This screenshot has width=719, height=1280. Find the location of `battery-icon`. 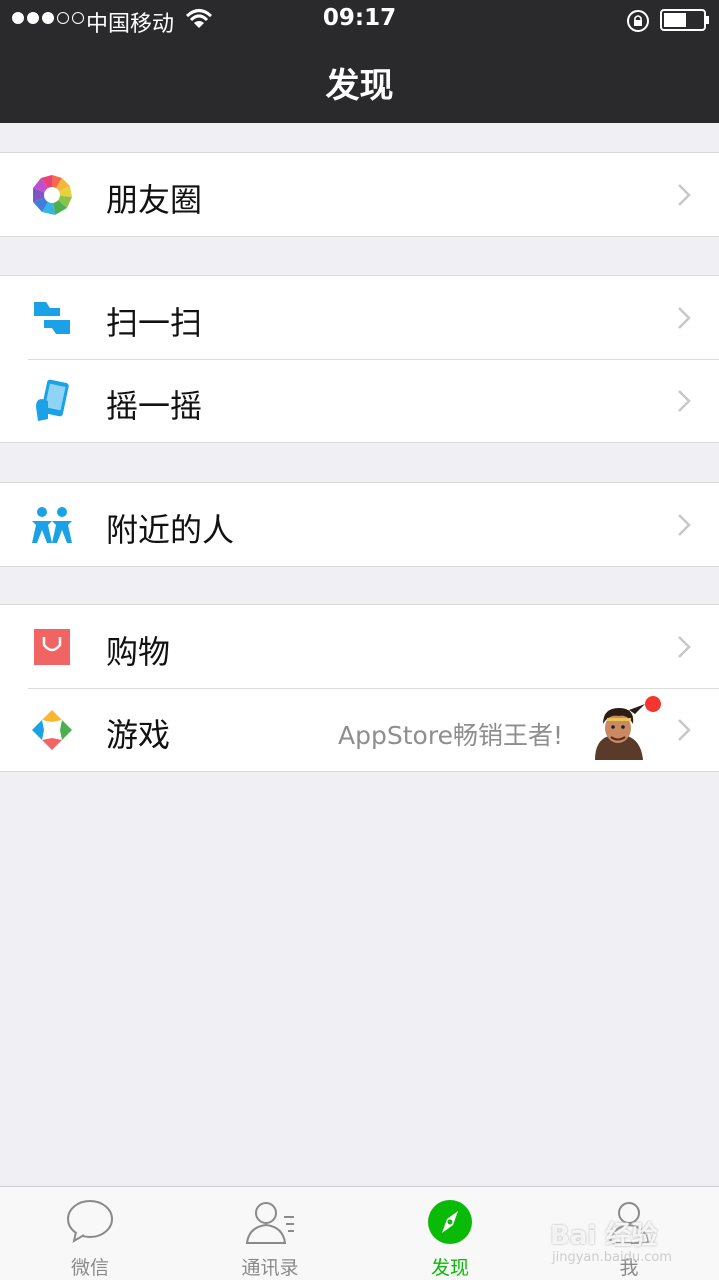

battery-icon is located at coordinates (684, 20).